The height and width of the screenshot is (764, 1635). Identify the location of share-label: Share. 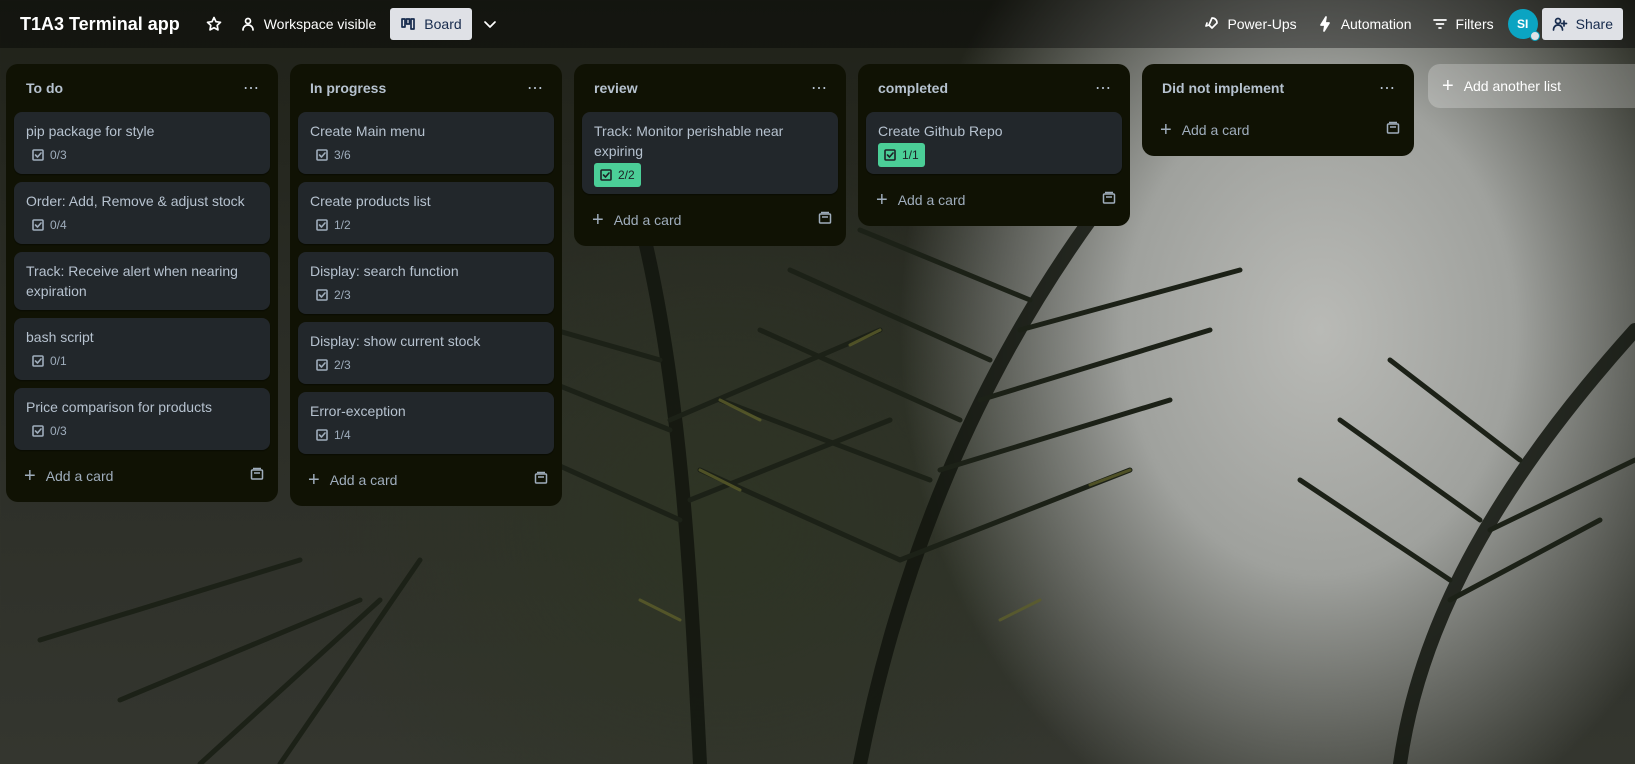
(1594, 24).